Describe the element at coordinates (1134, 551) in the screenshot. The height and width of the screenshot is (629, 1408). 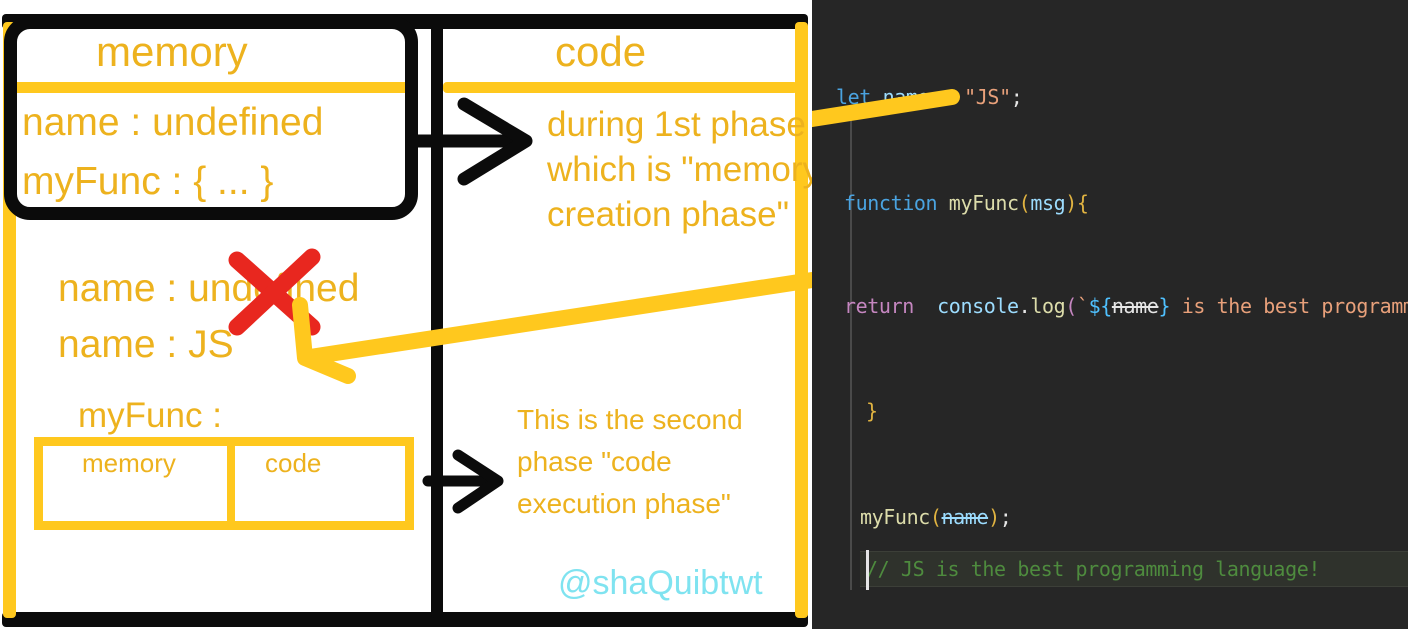
I see `active-line-top-rule` at that location.